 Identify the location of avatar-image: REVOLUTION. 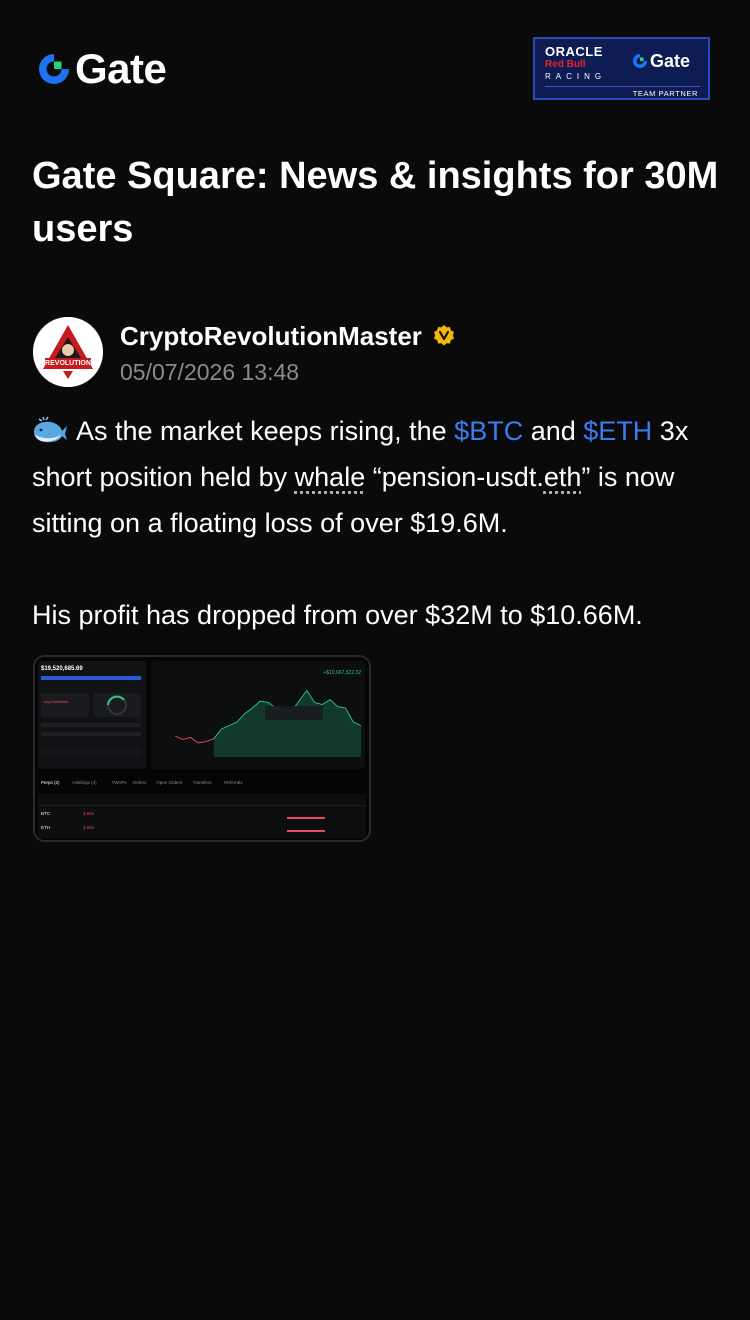
(68, 352).